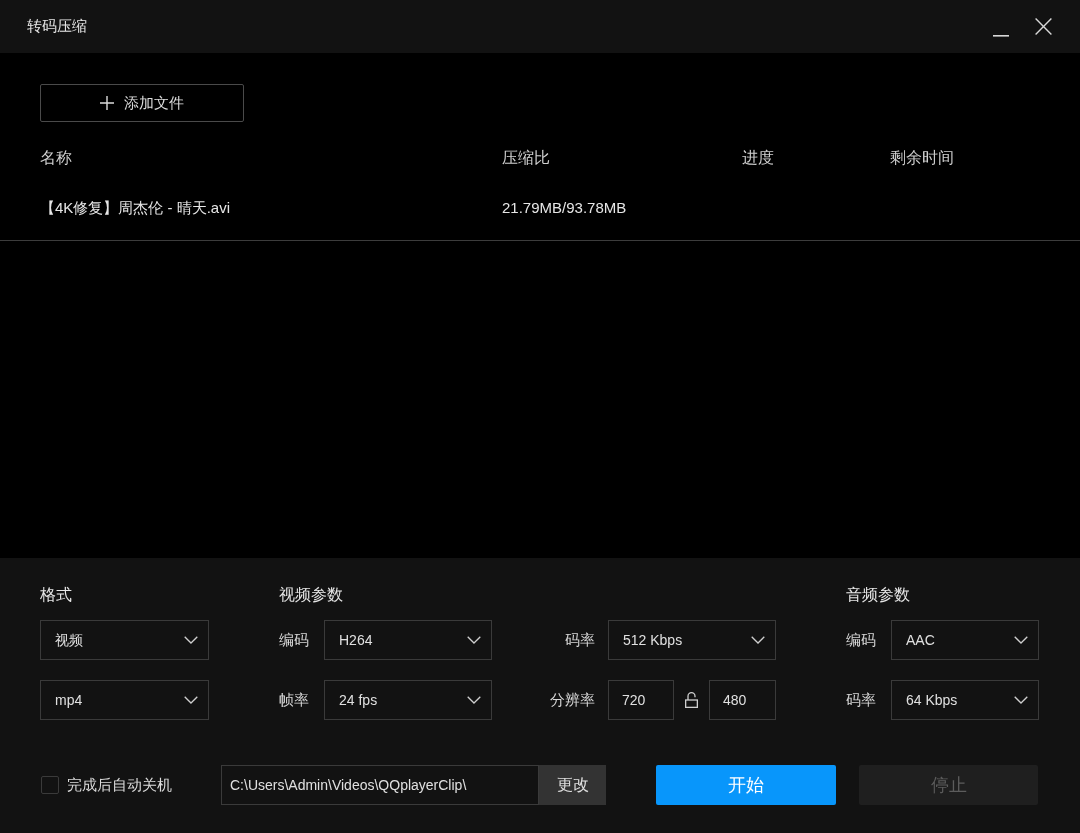  I want to click on audio-codec-dropdown: AAC, so click(965, 640).